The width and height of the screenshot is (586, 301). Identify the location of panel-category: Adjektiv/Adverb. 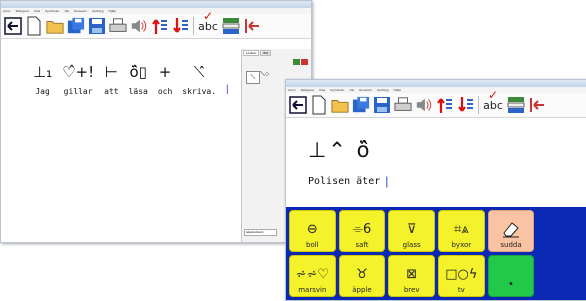
(260, 232).